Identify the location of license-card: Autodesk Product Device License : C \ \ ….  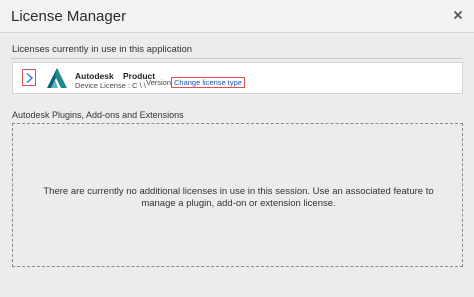
(237, 78).